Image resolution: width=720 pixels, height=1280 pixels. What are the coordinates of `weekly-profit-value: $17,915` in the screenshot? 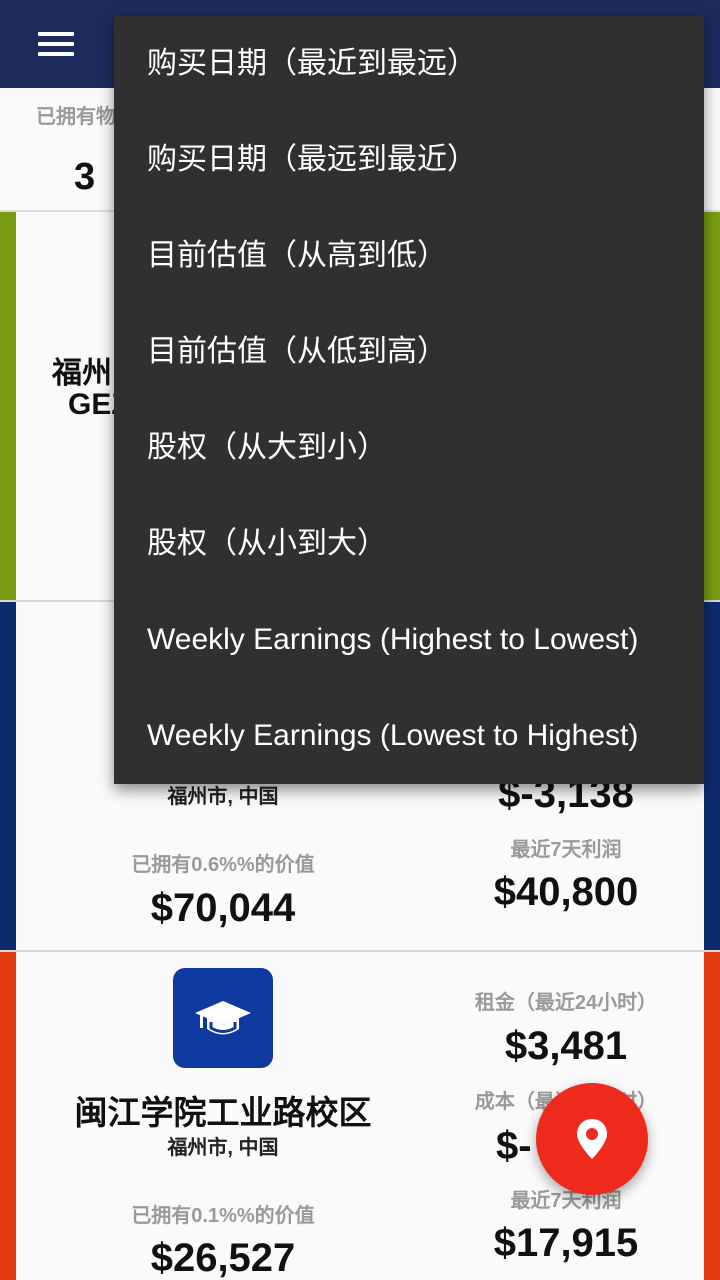 It's located at (566, 1243).